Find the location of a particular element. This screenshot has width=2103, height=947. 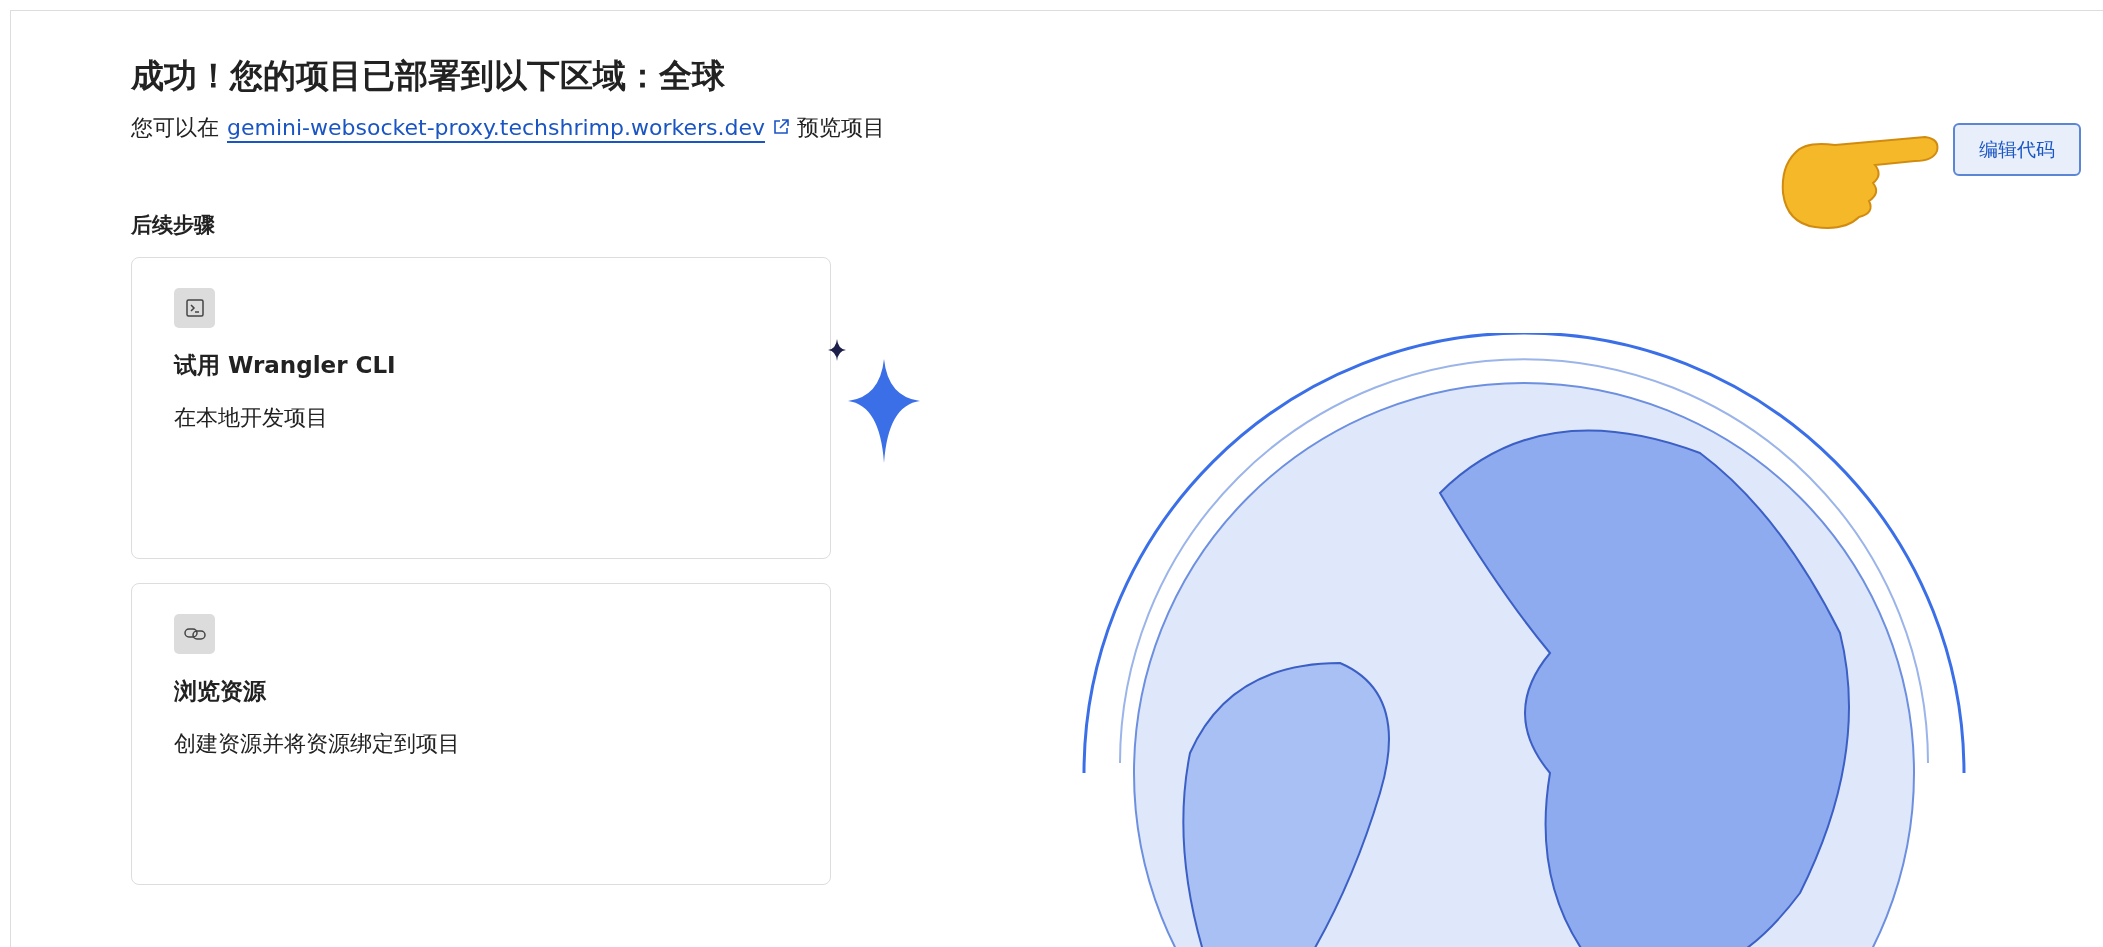

step-card: 浏览资源 创建资源并将资源绑定到项目 is located at coordinates (481, 734).